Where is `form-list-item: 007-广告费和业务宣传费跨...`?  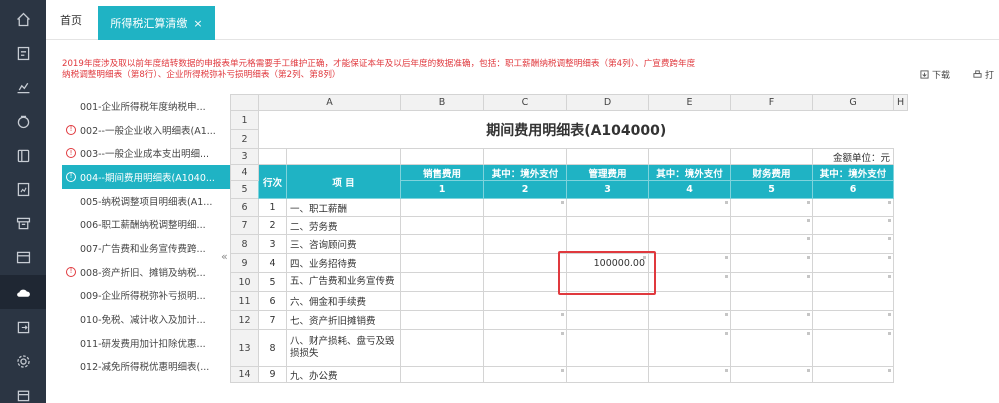
form-list-item: 007-广告费和业务宣传费跨... is located at coordinates (146, 248).